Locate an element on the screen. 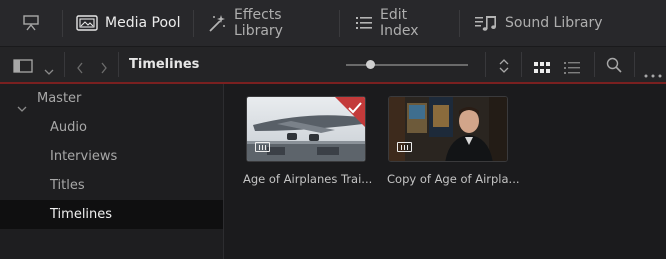  search-button is located at coordinates (614, 64).